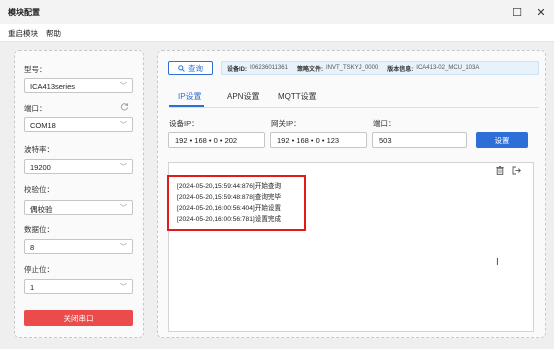 The height and width of the screenshot is (349, 554). I want to click on device-ip-input: 192 • 168 • 0 • 202, so click(216, 140).